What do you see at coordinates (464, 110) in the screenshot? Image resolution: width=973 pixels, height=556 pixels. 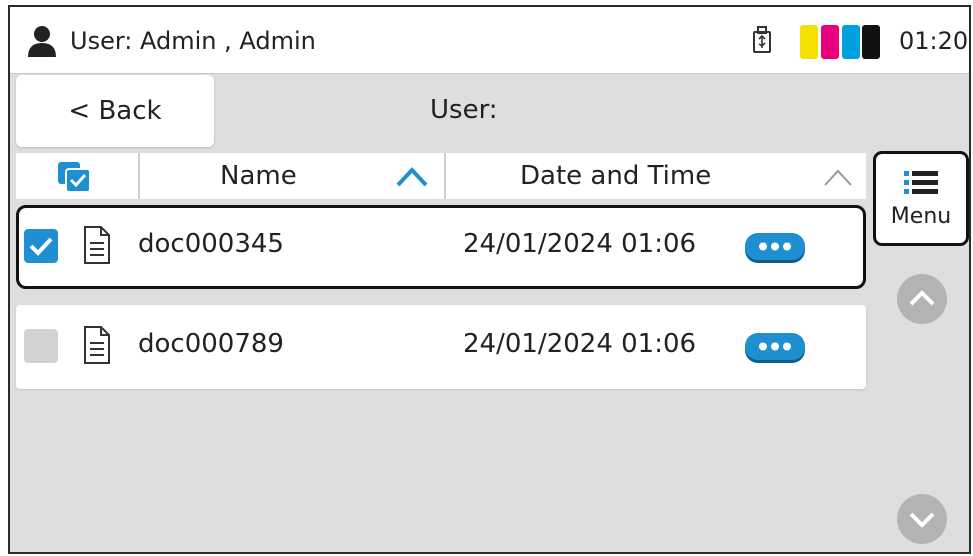 I see `page-title: User:` at bounding box center [464, 110].